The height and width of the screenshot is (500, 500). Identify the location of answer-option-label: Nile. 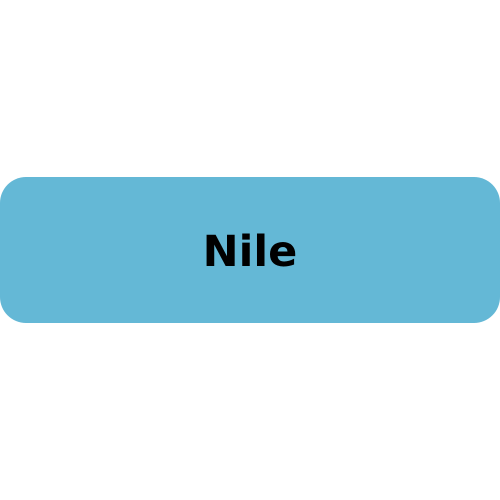
(250, 251).